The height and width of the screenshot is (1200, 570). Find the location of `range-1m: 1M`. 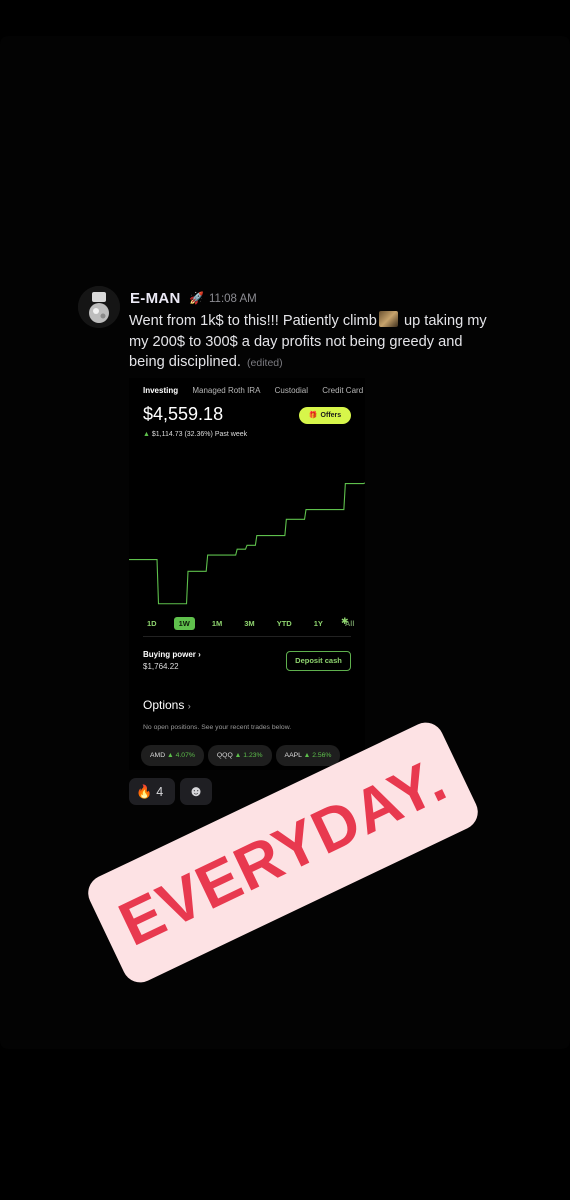

range-1m: 1M is located at coordinates (217, 623).